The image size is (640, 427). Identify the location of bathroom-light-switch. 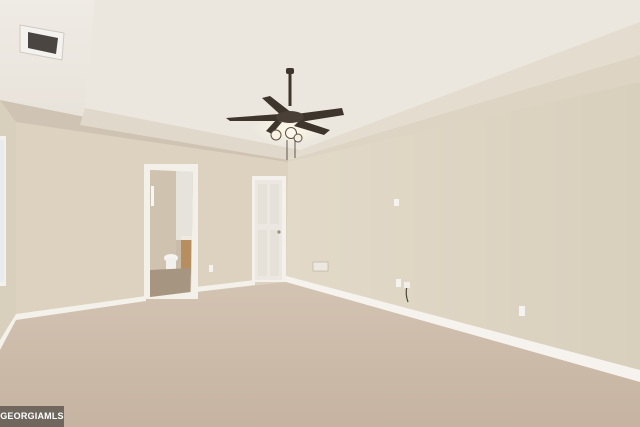
(152, 196).